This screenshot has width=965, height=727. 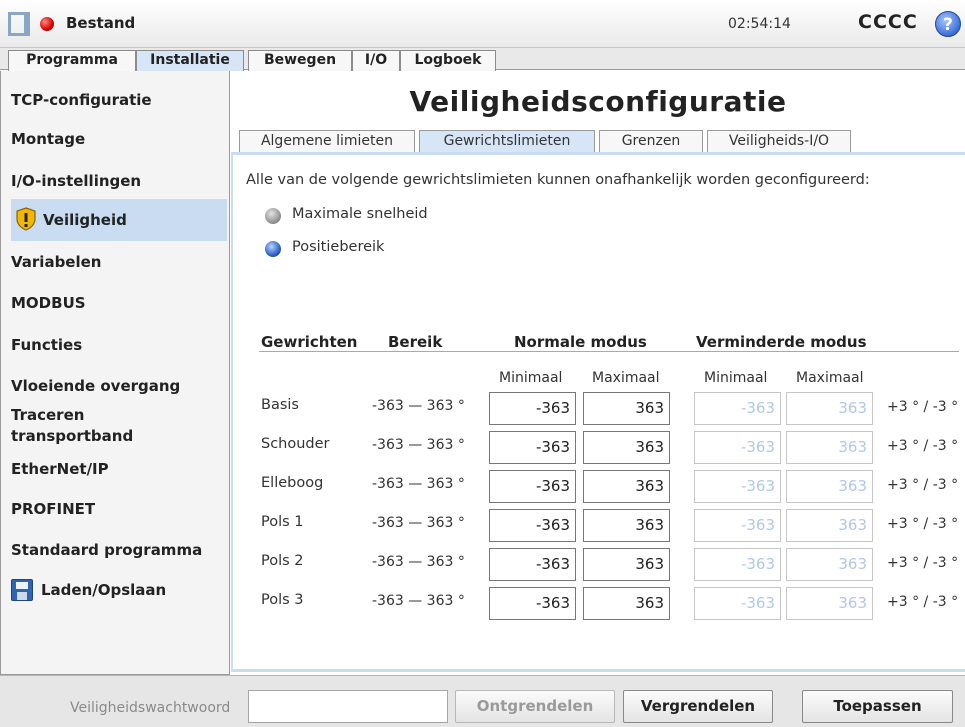 What do you see at coordinates (273, 249) in the screenshot?
I see `radio-position-range` at bounding box center [273, 249].